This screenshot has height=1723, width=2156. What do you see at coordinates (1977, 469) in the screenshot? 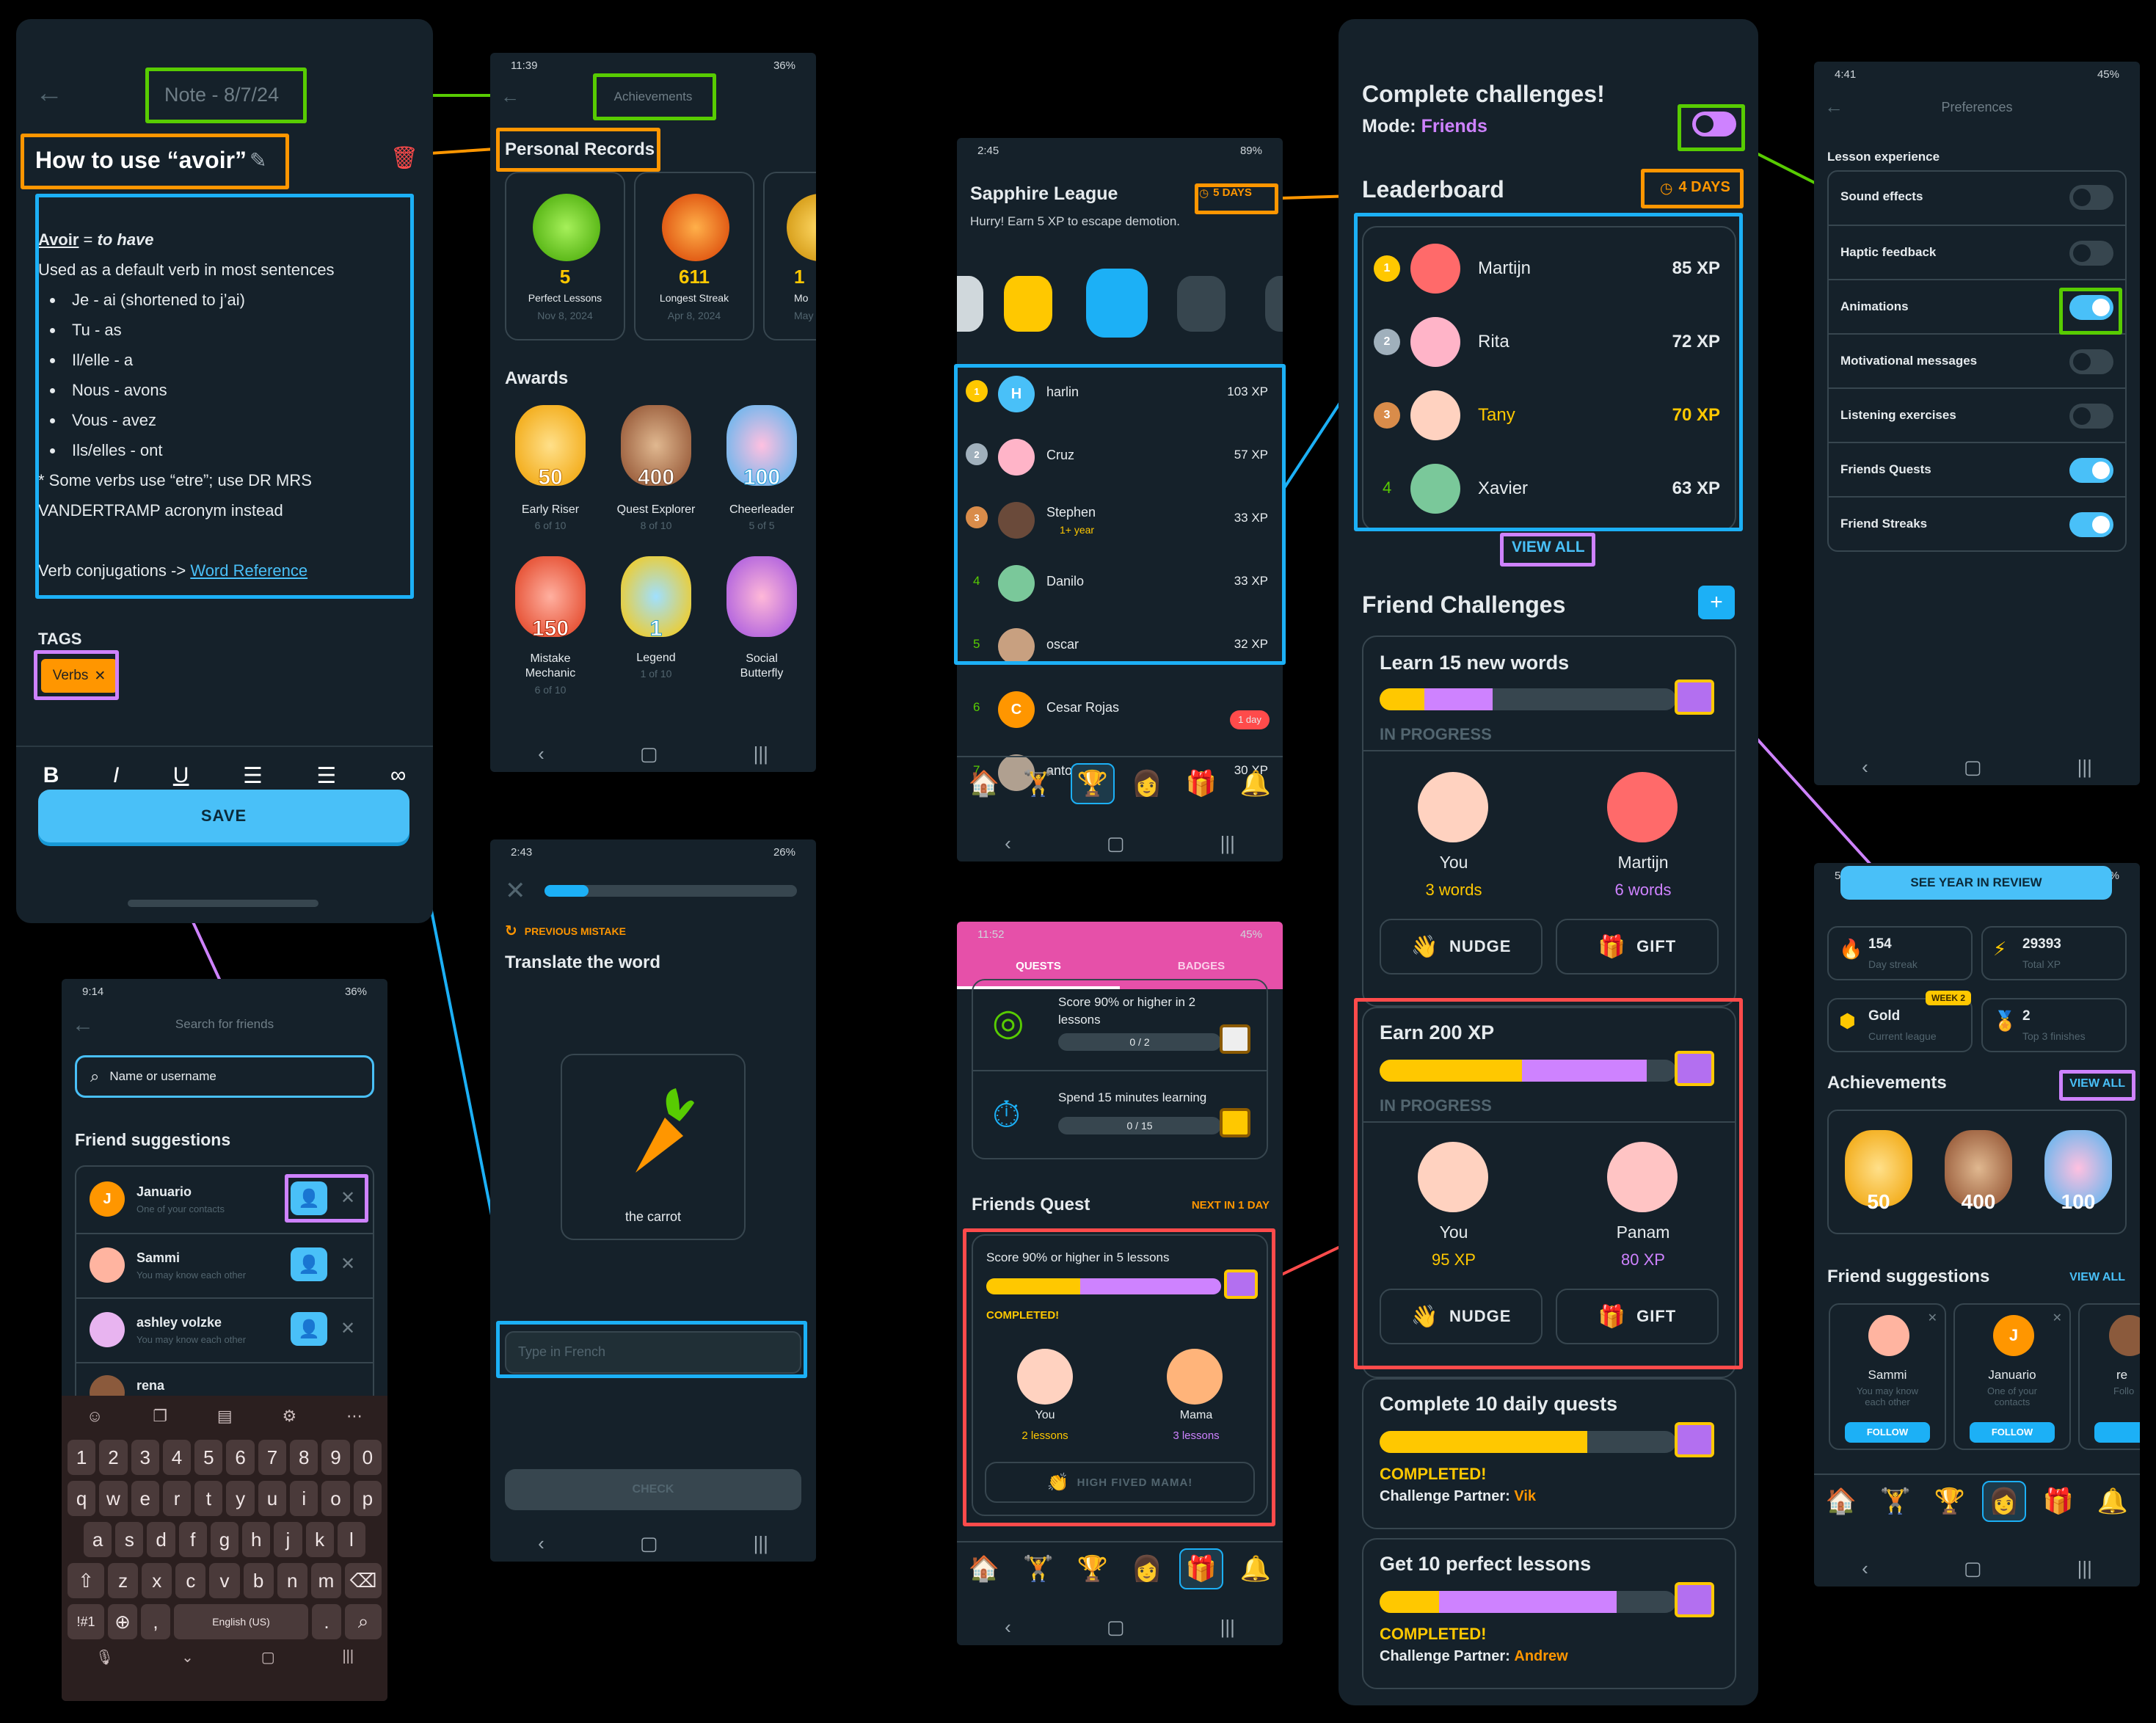
I see `preference-row: Friends Quests` at bounding box center [1977, 469].